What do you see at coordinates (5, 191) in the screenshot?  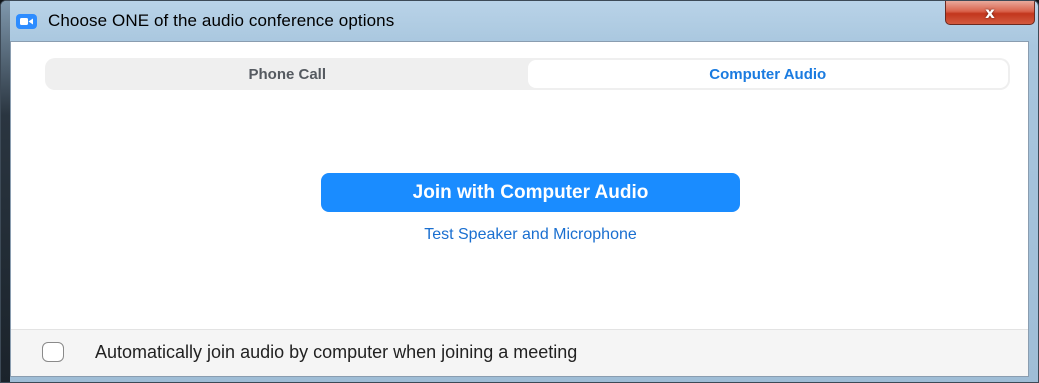 I see `window-left-edge` at bounding box center [5, 191].